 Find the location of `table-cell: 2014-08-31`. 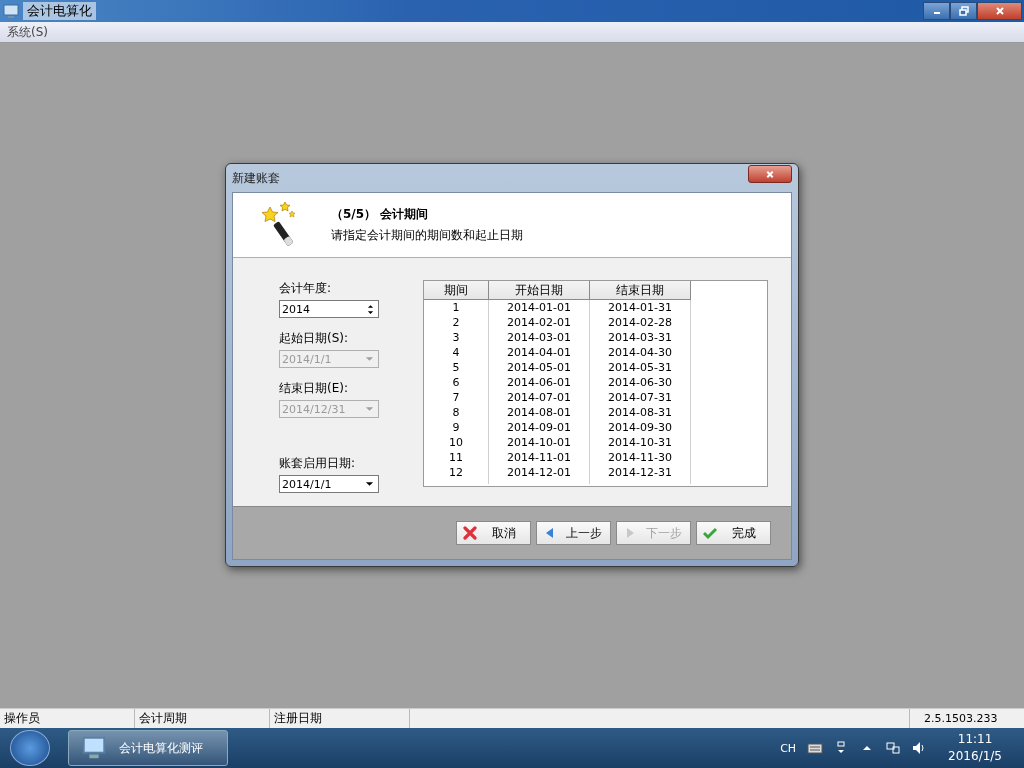

table-cell: 2014-08-31 is located at coordinates (640, 412).